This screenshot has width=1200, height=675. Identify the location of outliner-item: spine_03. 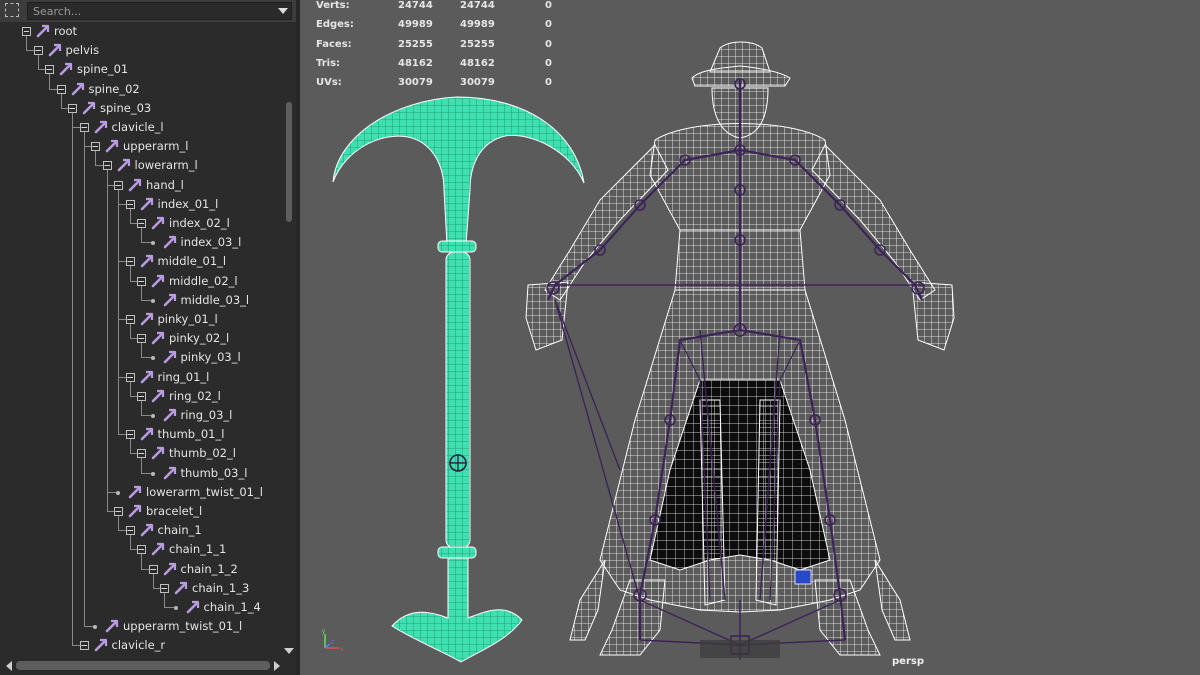
(141, 108).